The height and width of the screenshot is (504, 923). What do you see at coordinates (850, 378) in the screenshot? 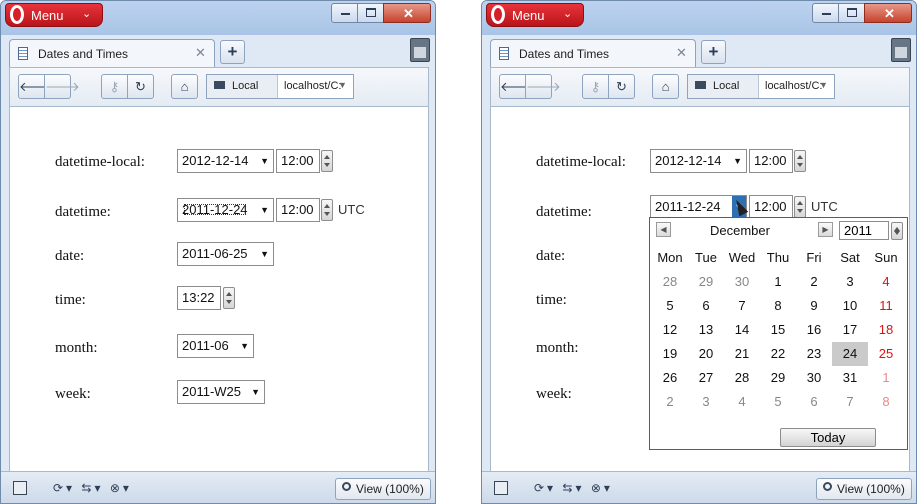
I see `calendar-day: 31` at bounding box center [850, 378].